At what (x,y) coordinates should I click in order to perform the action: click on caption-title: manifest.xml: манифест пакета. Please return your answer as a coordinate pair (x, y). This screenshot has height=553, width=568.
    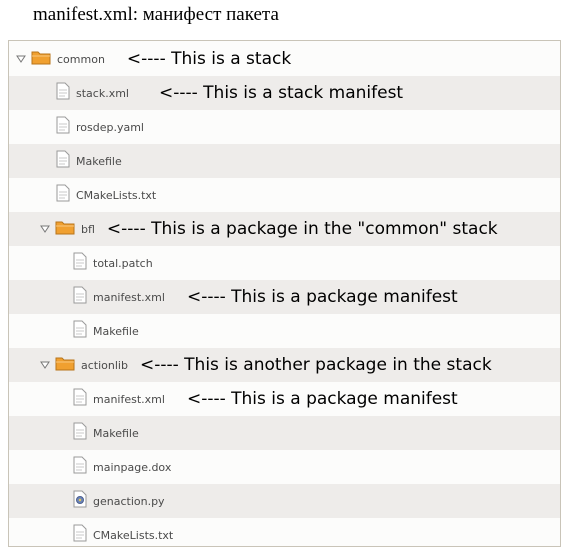
    Looking at the image, I should click on (156, 14).